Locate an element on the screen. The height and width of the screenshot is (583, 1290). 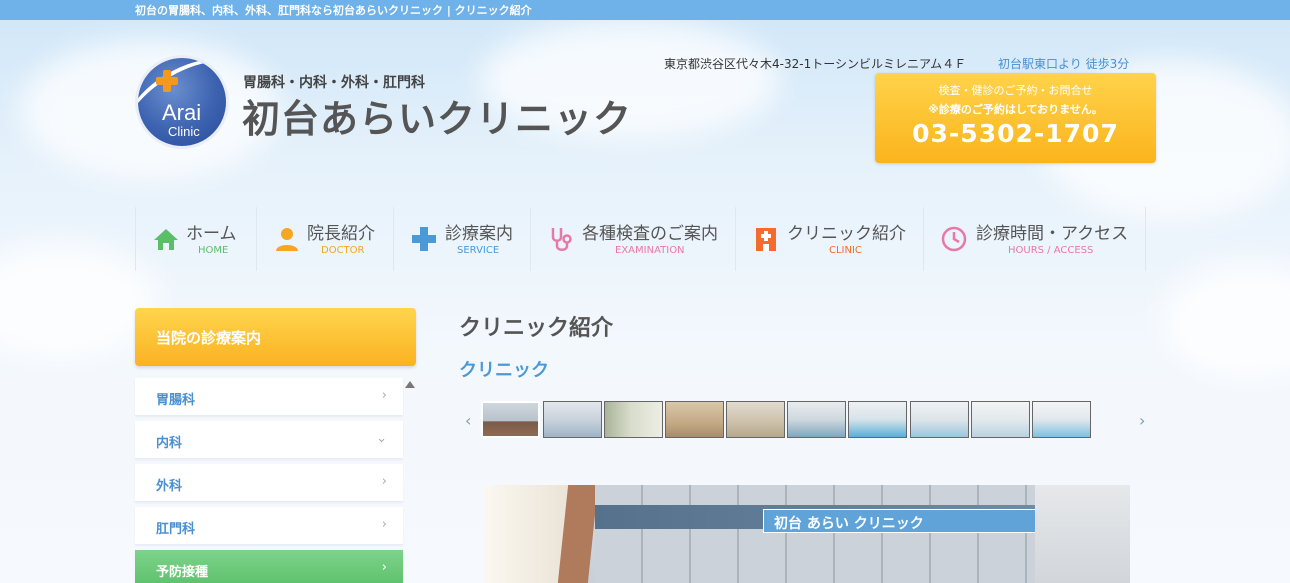
nav-sublabel: HOME is located at coordinates (213, 250).